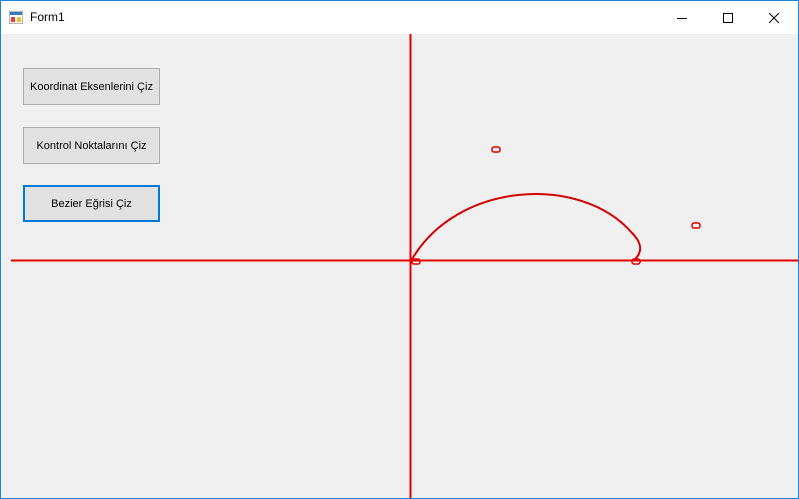 The image size is (799, 499). What do you see at coordinates (16, 17) in the screenshot?
I see `app-icon` at bounding box center [16, 17].